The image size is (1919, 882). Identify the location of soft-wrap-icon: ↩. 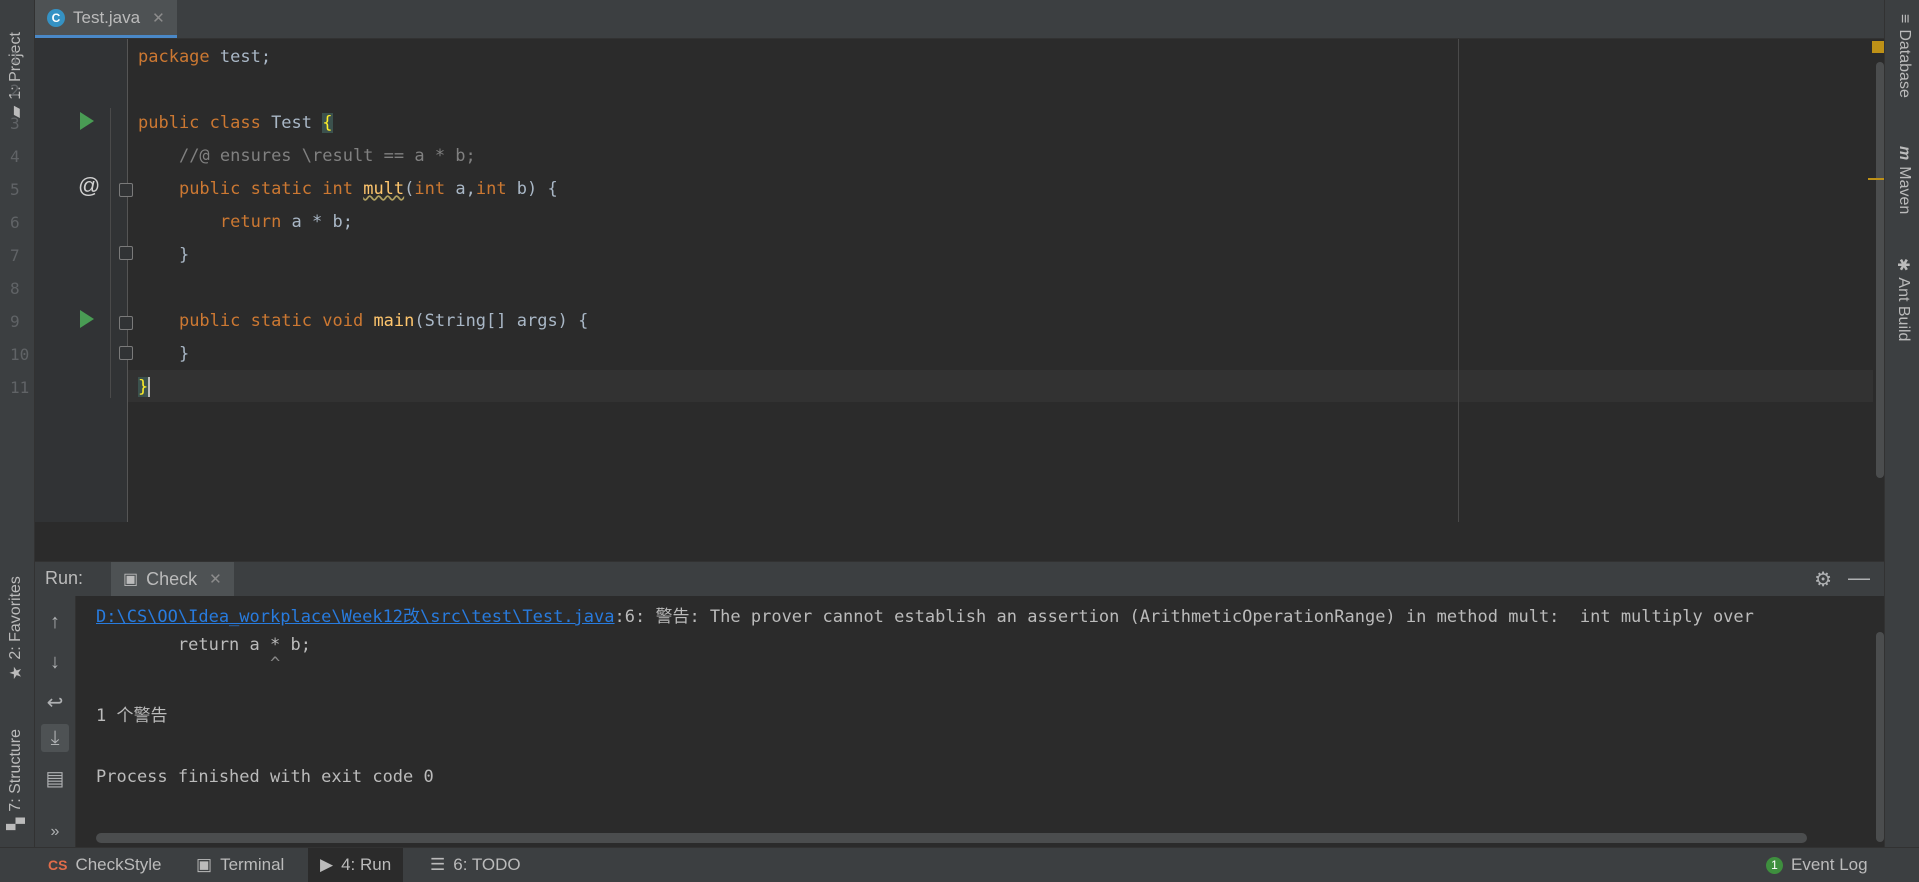
(55, 702).